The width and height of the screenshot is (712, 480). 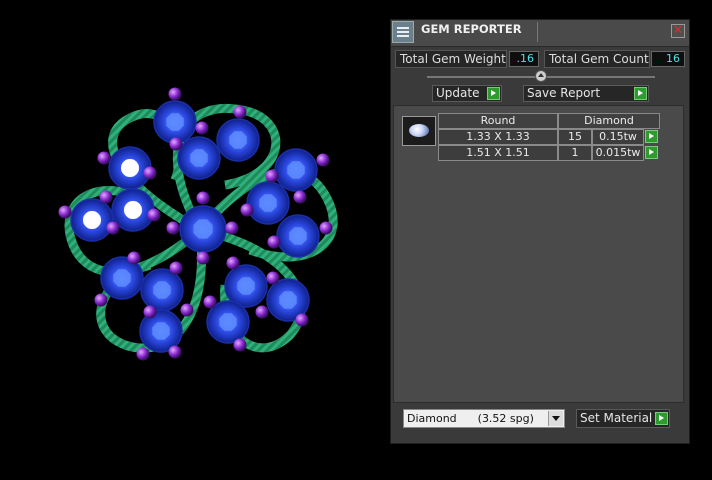 What do you see at coordinates (524, 59) in the screenshot?
I see `total-gem-weight-value: .16` at bounding box center [524, 59].